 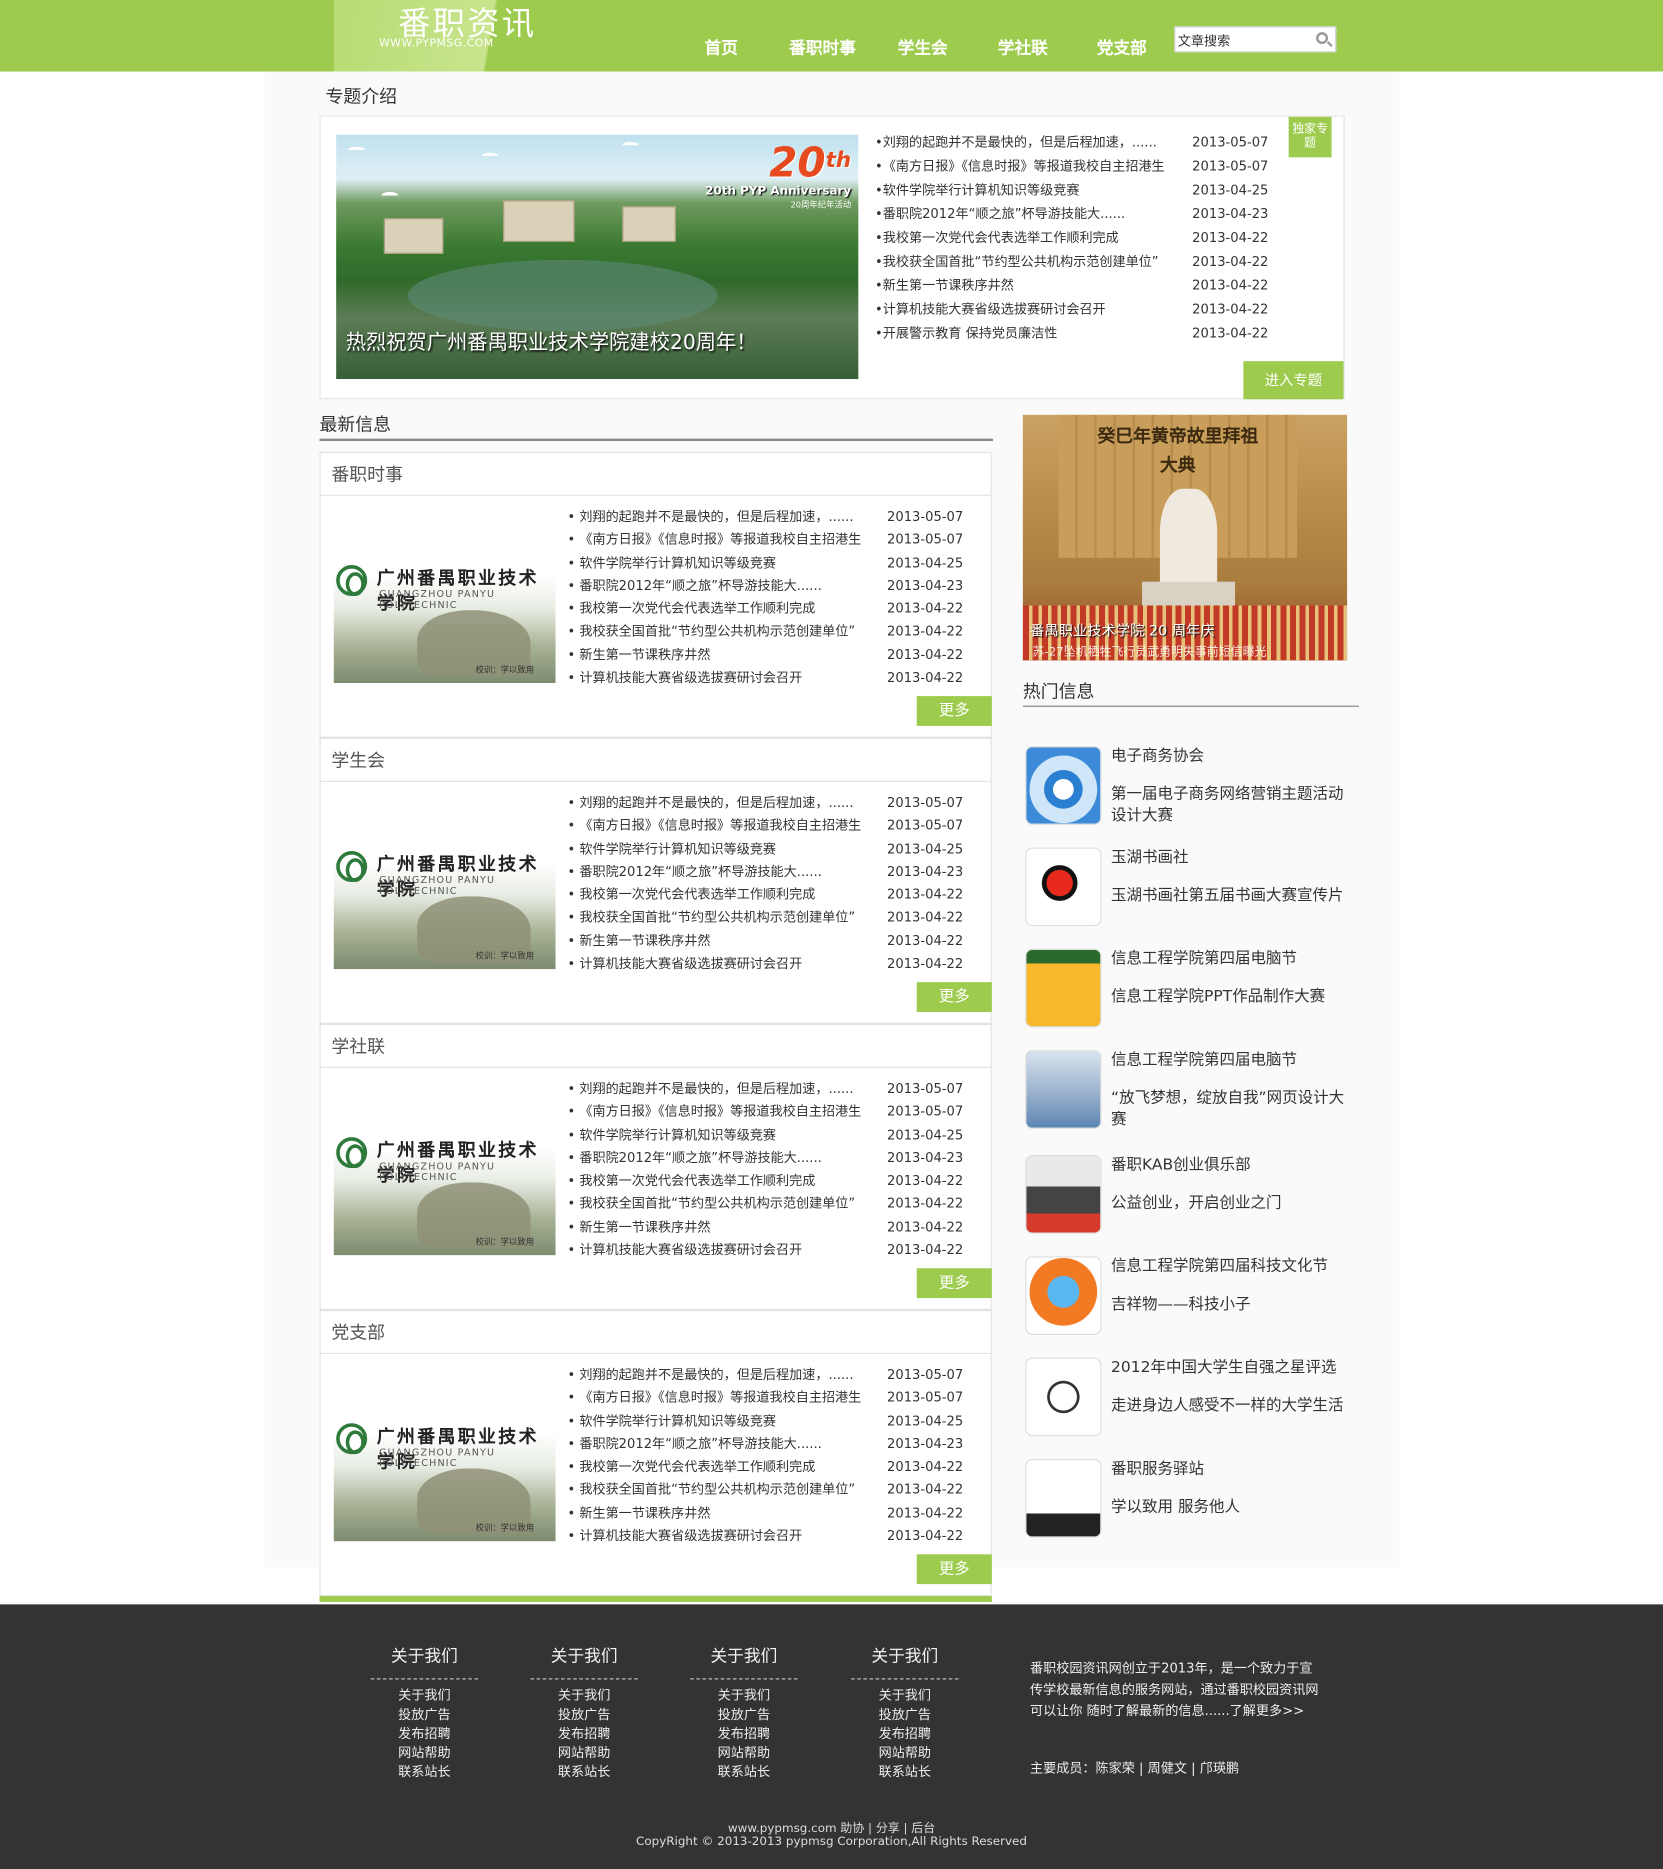 What do you see at coordinates (583, 1715) in the screenshot?
I see `footer-link: 投放广告` at bounding box center [583, 1715].